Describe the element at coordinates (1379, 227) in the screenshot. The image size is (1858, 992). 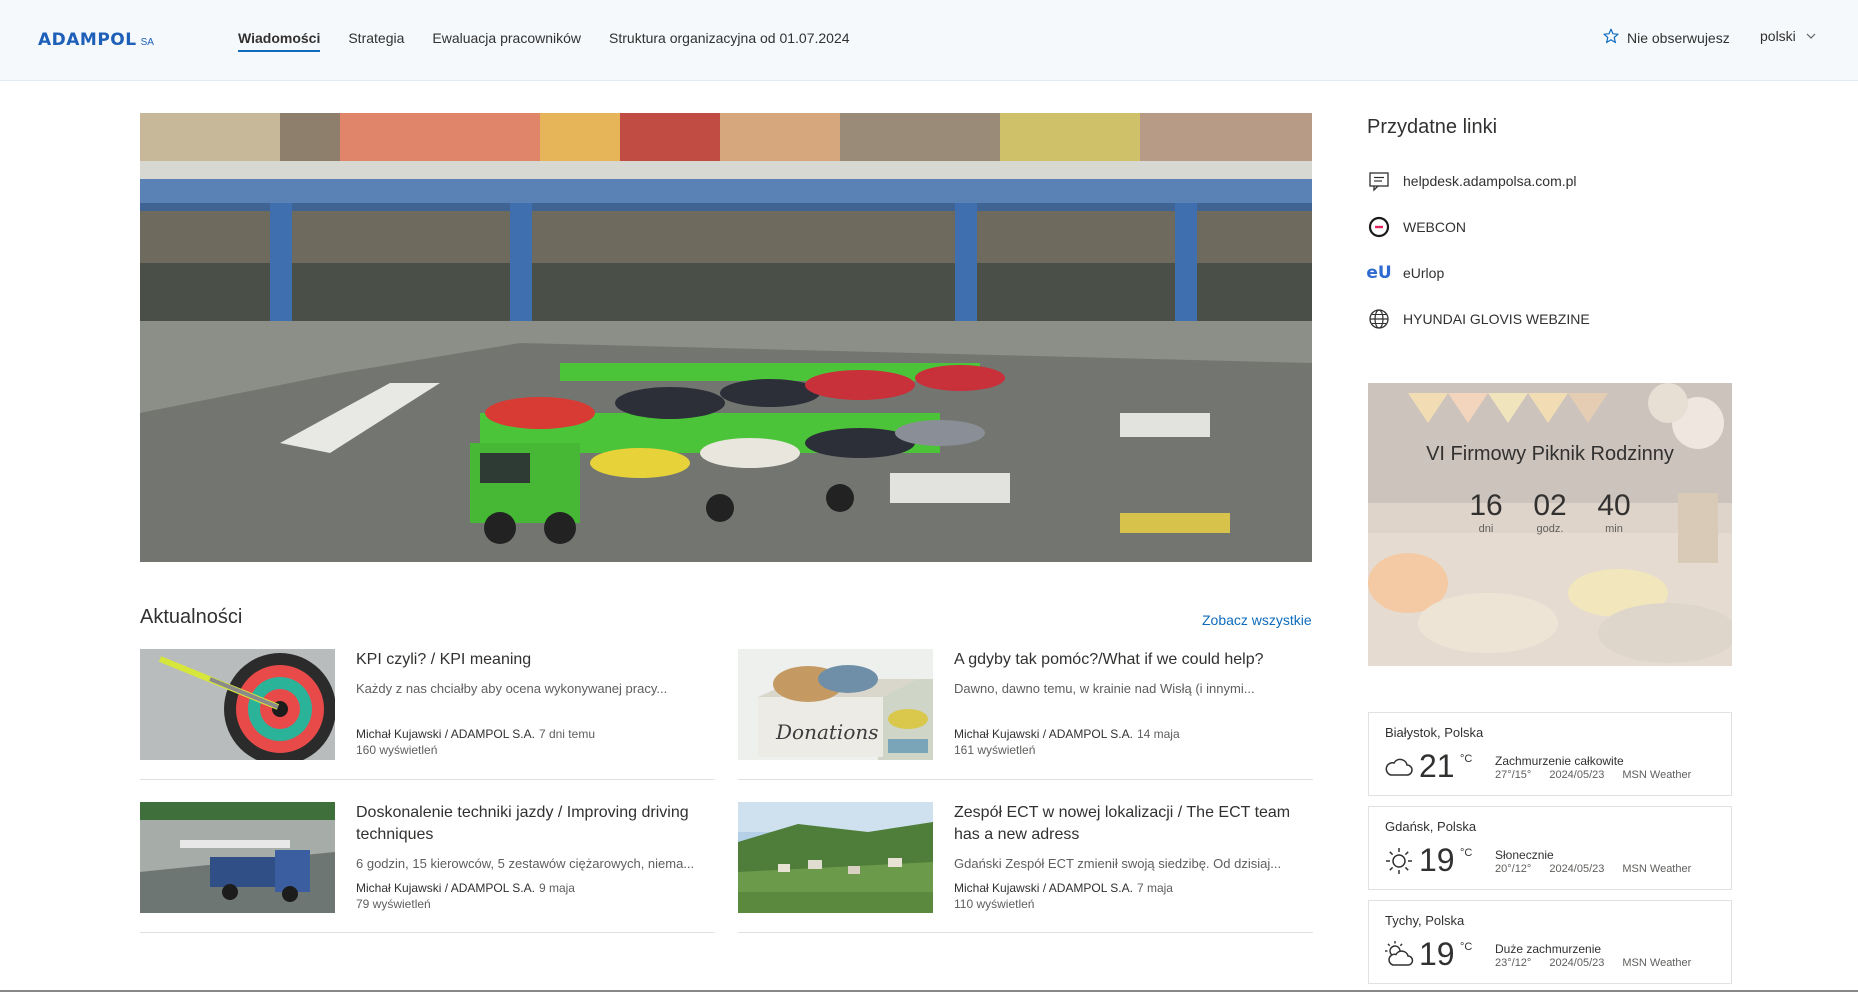
I see `webcon-icon` at that location.